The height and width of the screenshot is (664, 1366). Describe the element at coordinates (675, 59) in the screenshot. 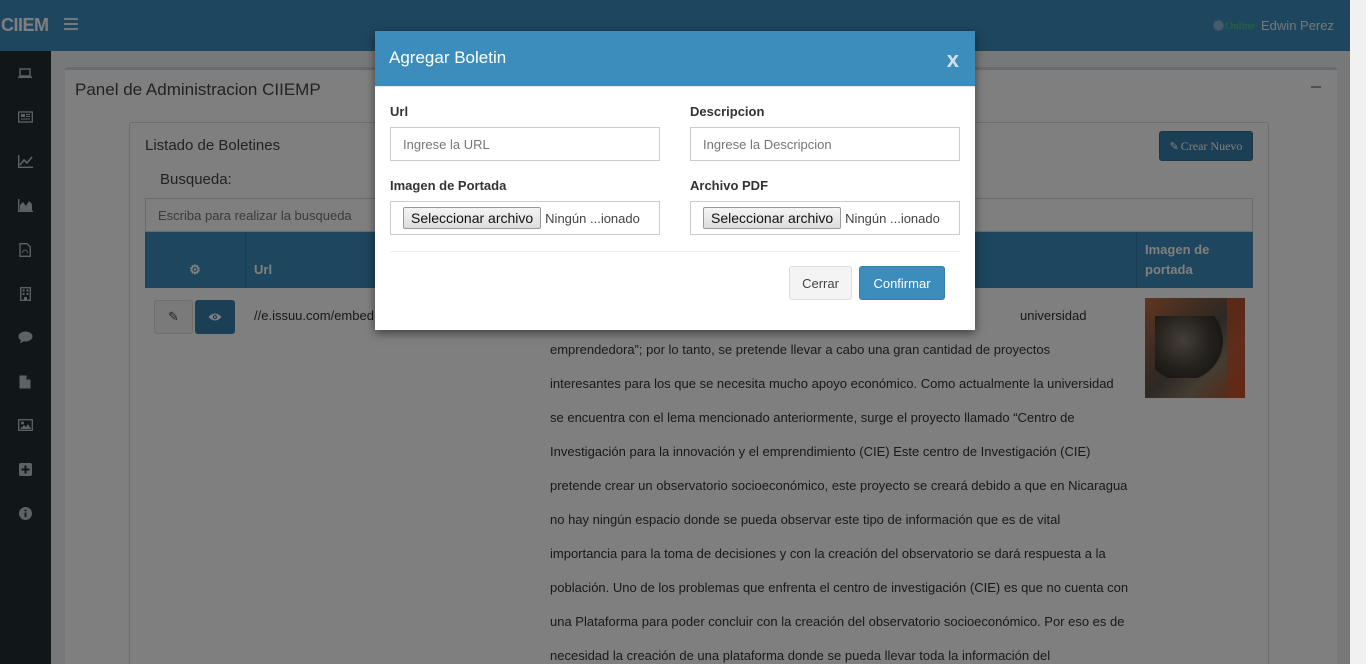

I see `modal-header: Agregar Boletin x` at that location.